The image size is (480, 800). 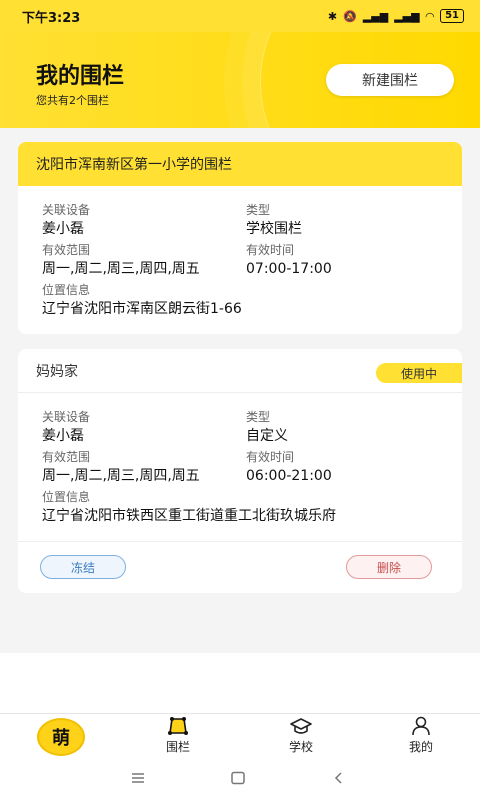 I want to click on home-logo-button: 萌, so click(x=61, y=737).